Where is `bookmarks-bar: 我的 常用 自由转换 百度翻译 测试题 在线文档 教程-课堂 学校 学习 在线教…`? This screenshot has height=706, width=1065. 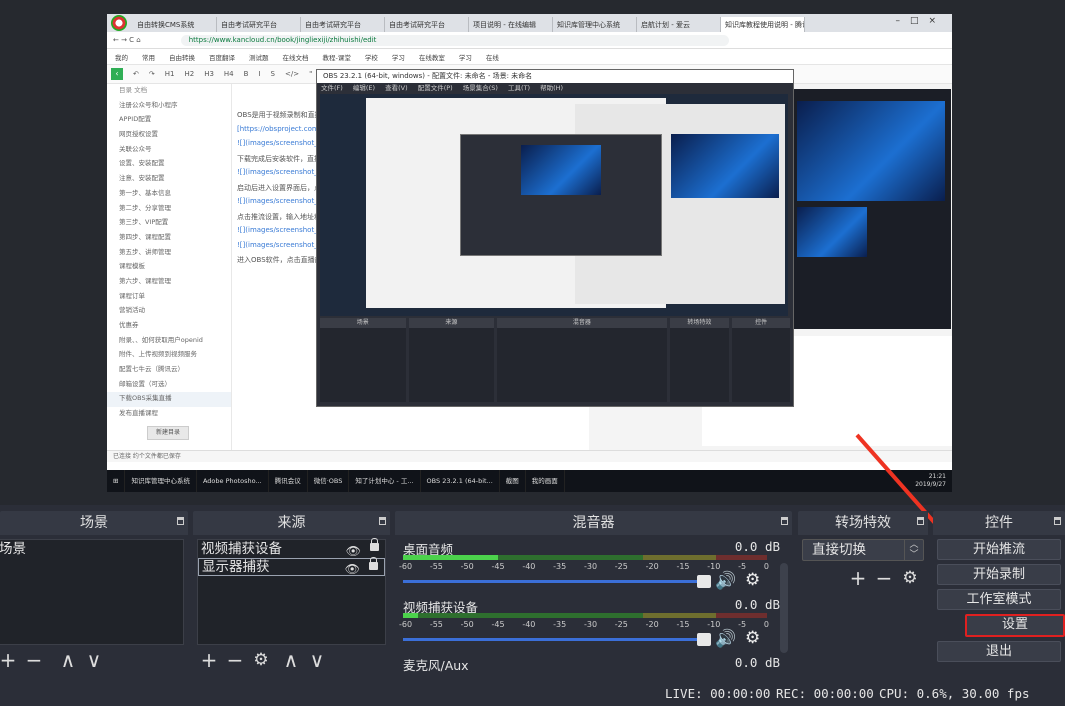
bookmarks-bar: 我的 常用 自由转换 百度翻译 测试题 在线文档 教程-课堂 学校 学习 在线教… is located at coordinates (529, 57).